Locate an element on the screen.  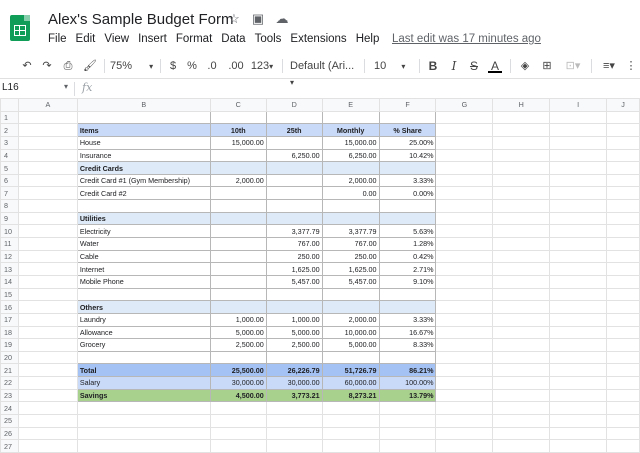
row-header: 12 is located at coordinates (9, 256).